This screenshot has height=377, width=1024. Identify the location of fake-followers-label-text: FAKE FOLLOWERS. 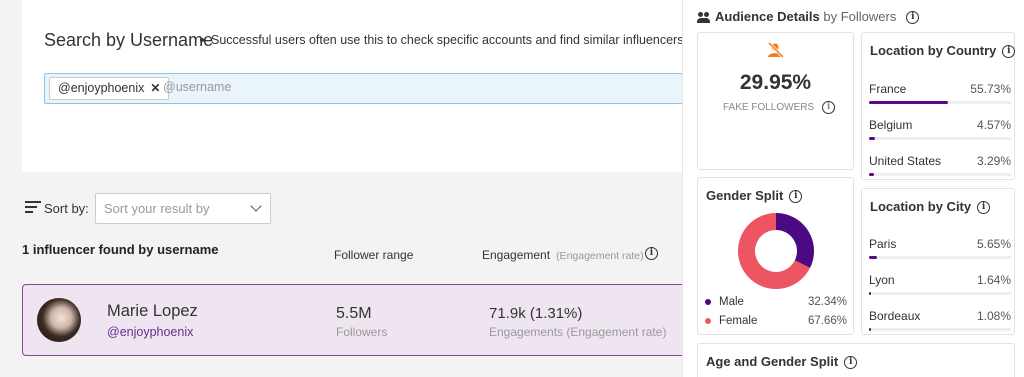
(769, 108).